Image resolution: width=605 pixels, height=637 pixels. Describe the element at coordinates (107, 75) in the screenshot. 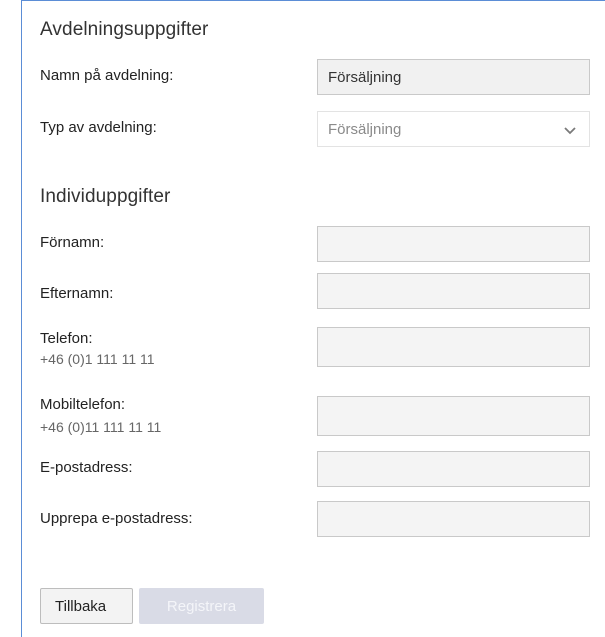

I see `department-name-label: Namn på avdelning:` at that location.